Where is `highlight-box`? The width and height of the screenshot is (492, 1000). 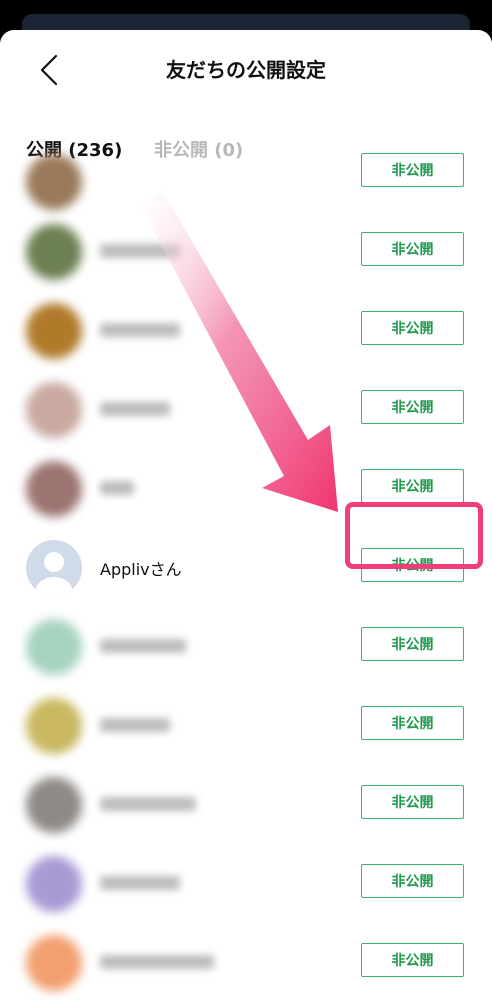
highlight-box is located at coordinates (414, 535).